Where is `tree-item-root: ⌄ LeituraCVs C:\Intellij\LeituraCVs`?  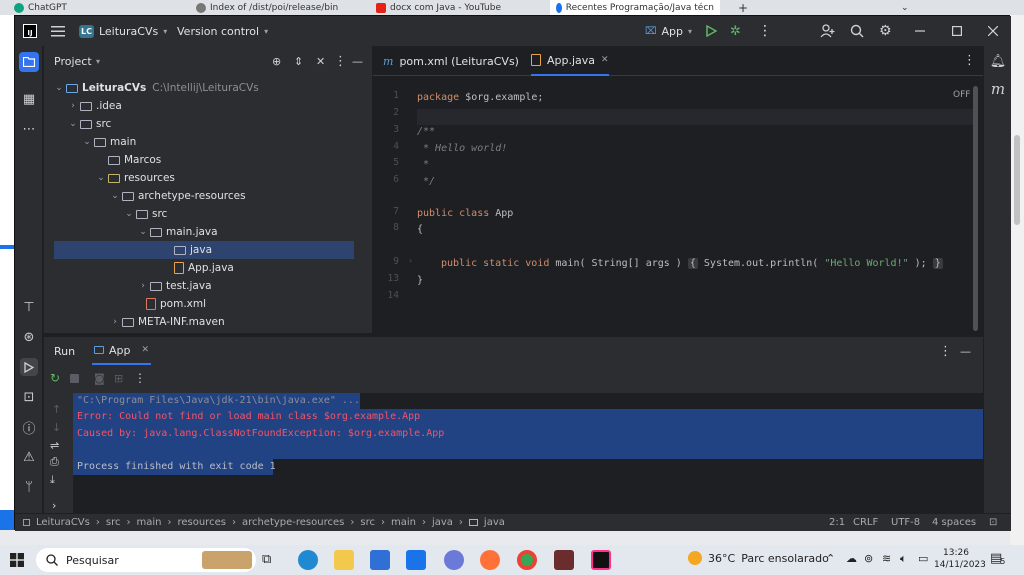 tree-item-root: ⌄ LeituraCVs C:\Intellij\LeituraCVs is located at coordinates (208, 88).